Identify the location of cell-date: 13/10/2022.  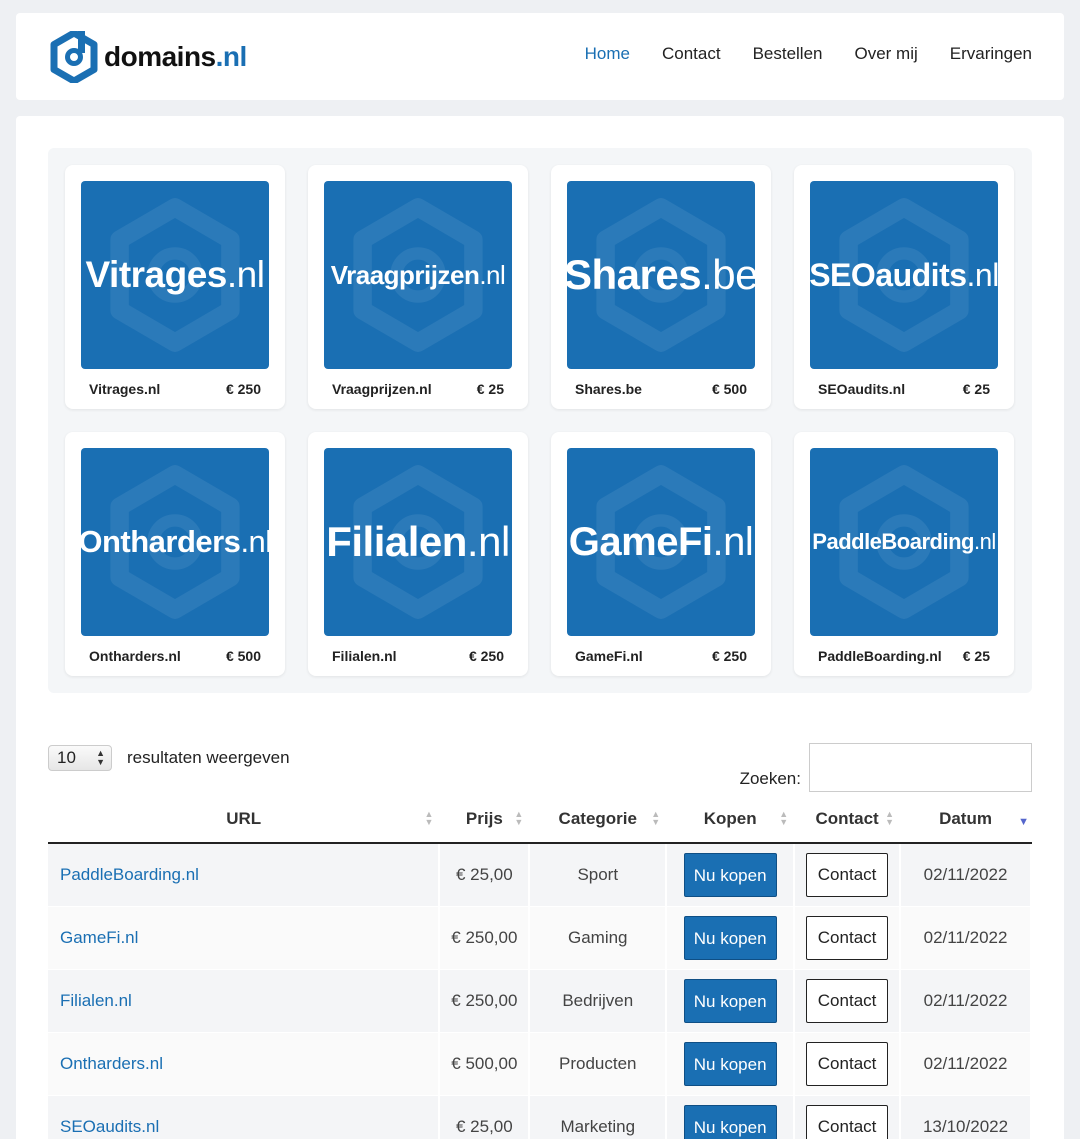
(966, 1117).